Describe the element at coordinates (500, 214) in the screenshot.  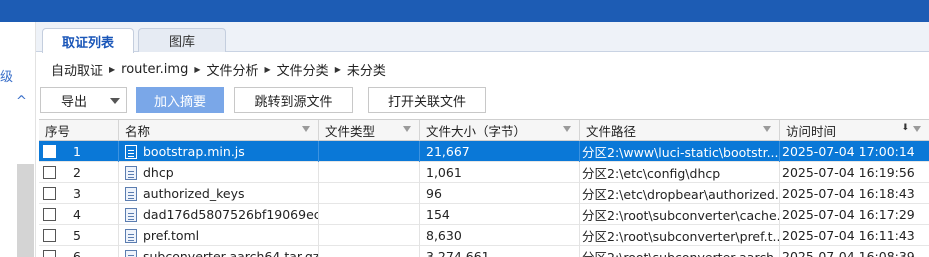
I see `file-size-cell: 154` at that location.